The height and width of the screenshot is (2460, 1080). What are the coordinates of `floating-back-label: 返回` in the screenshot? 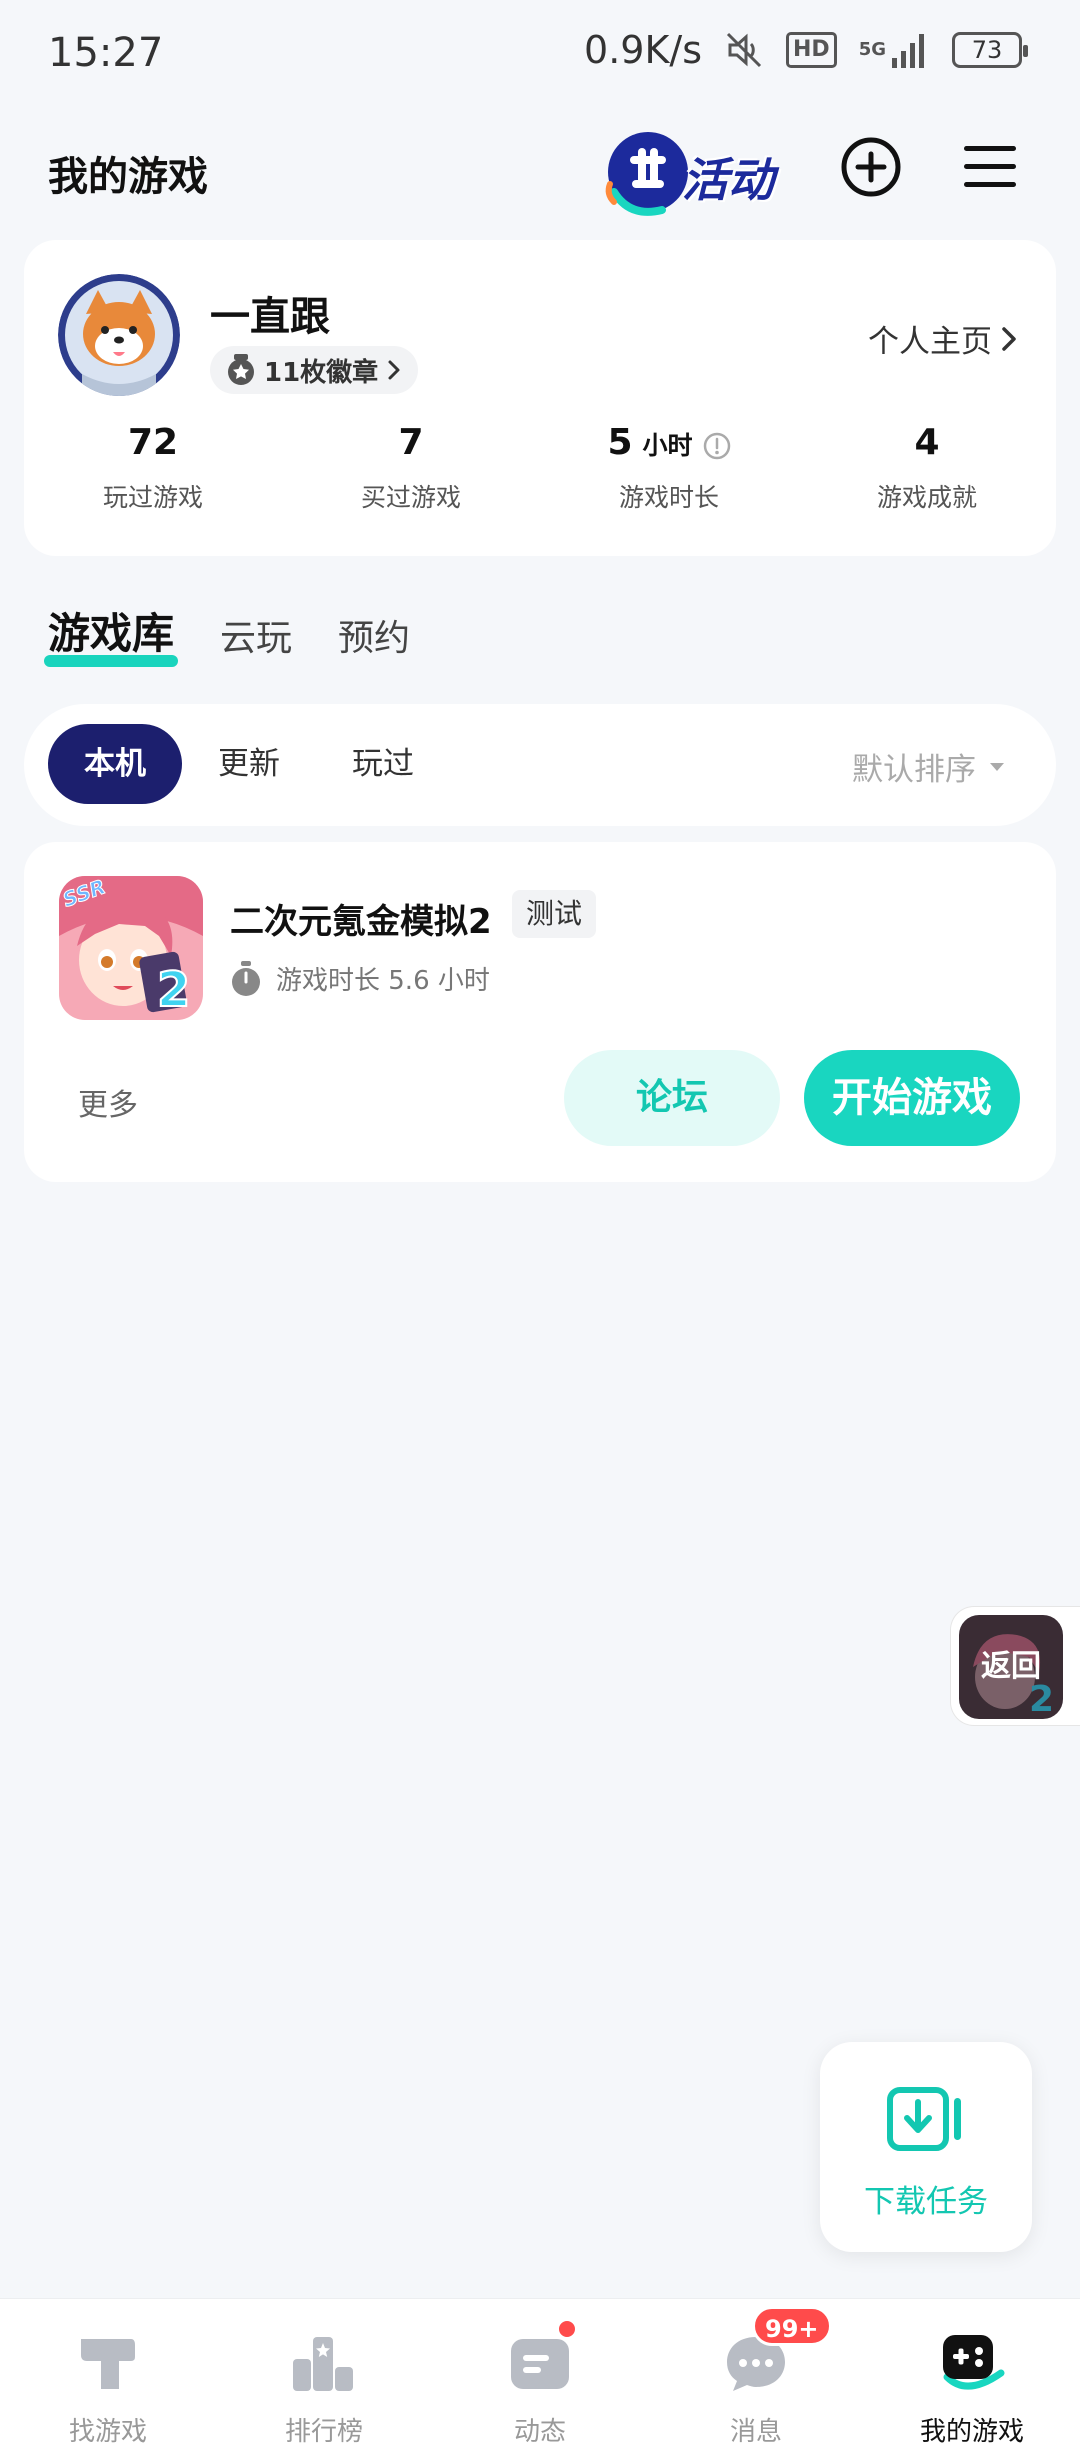 It's located at (1011, 1666).